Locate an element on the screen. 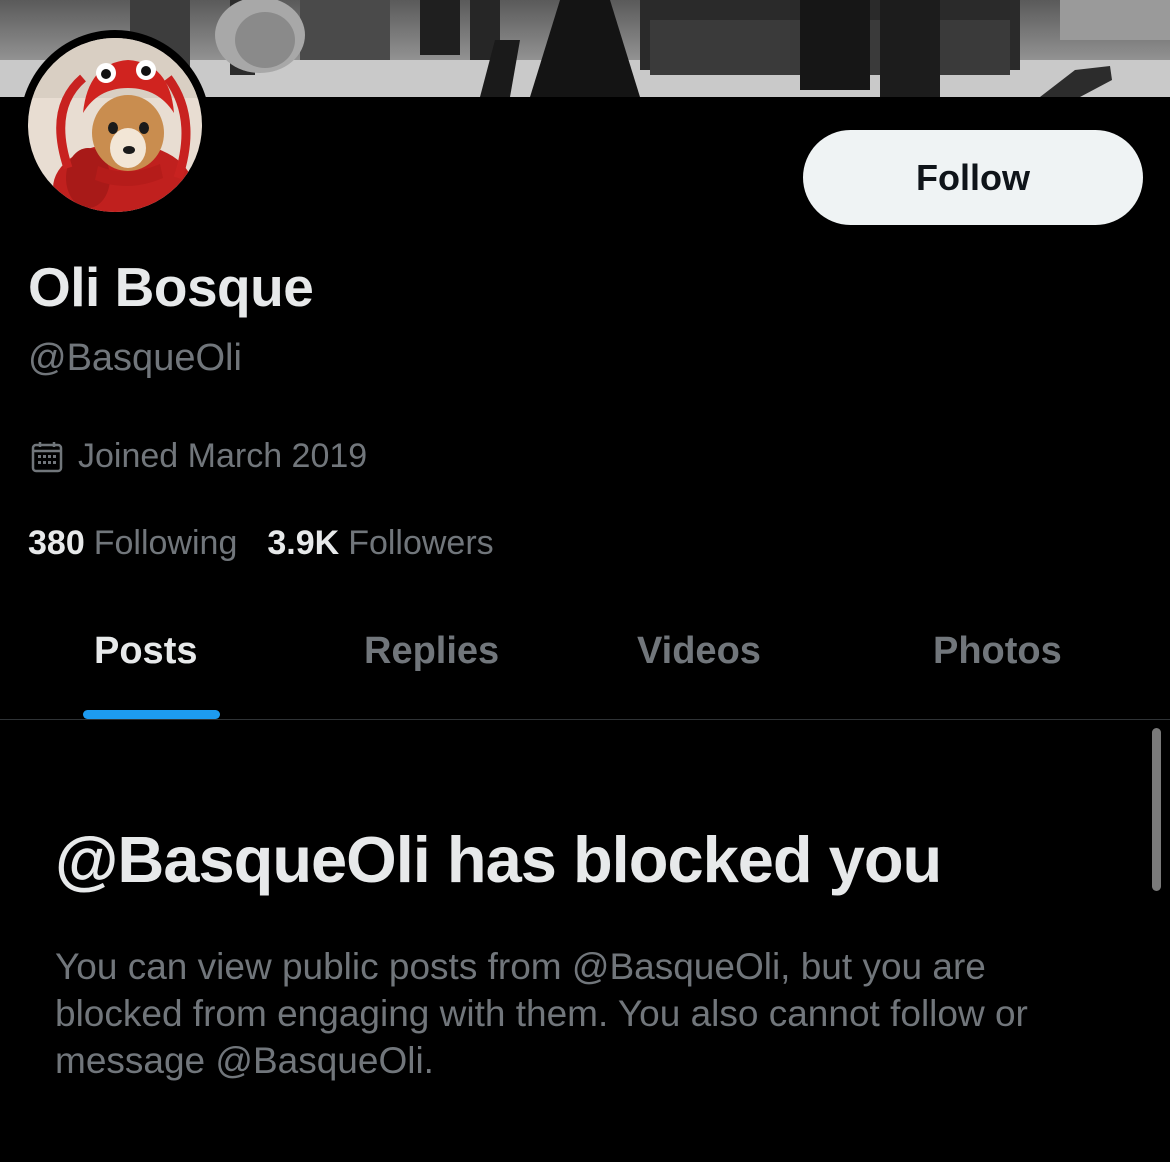  username-handle: @BasqueOli is located at coordinates (135, 358).